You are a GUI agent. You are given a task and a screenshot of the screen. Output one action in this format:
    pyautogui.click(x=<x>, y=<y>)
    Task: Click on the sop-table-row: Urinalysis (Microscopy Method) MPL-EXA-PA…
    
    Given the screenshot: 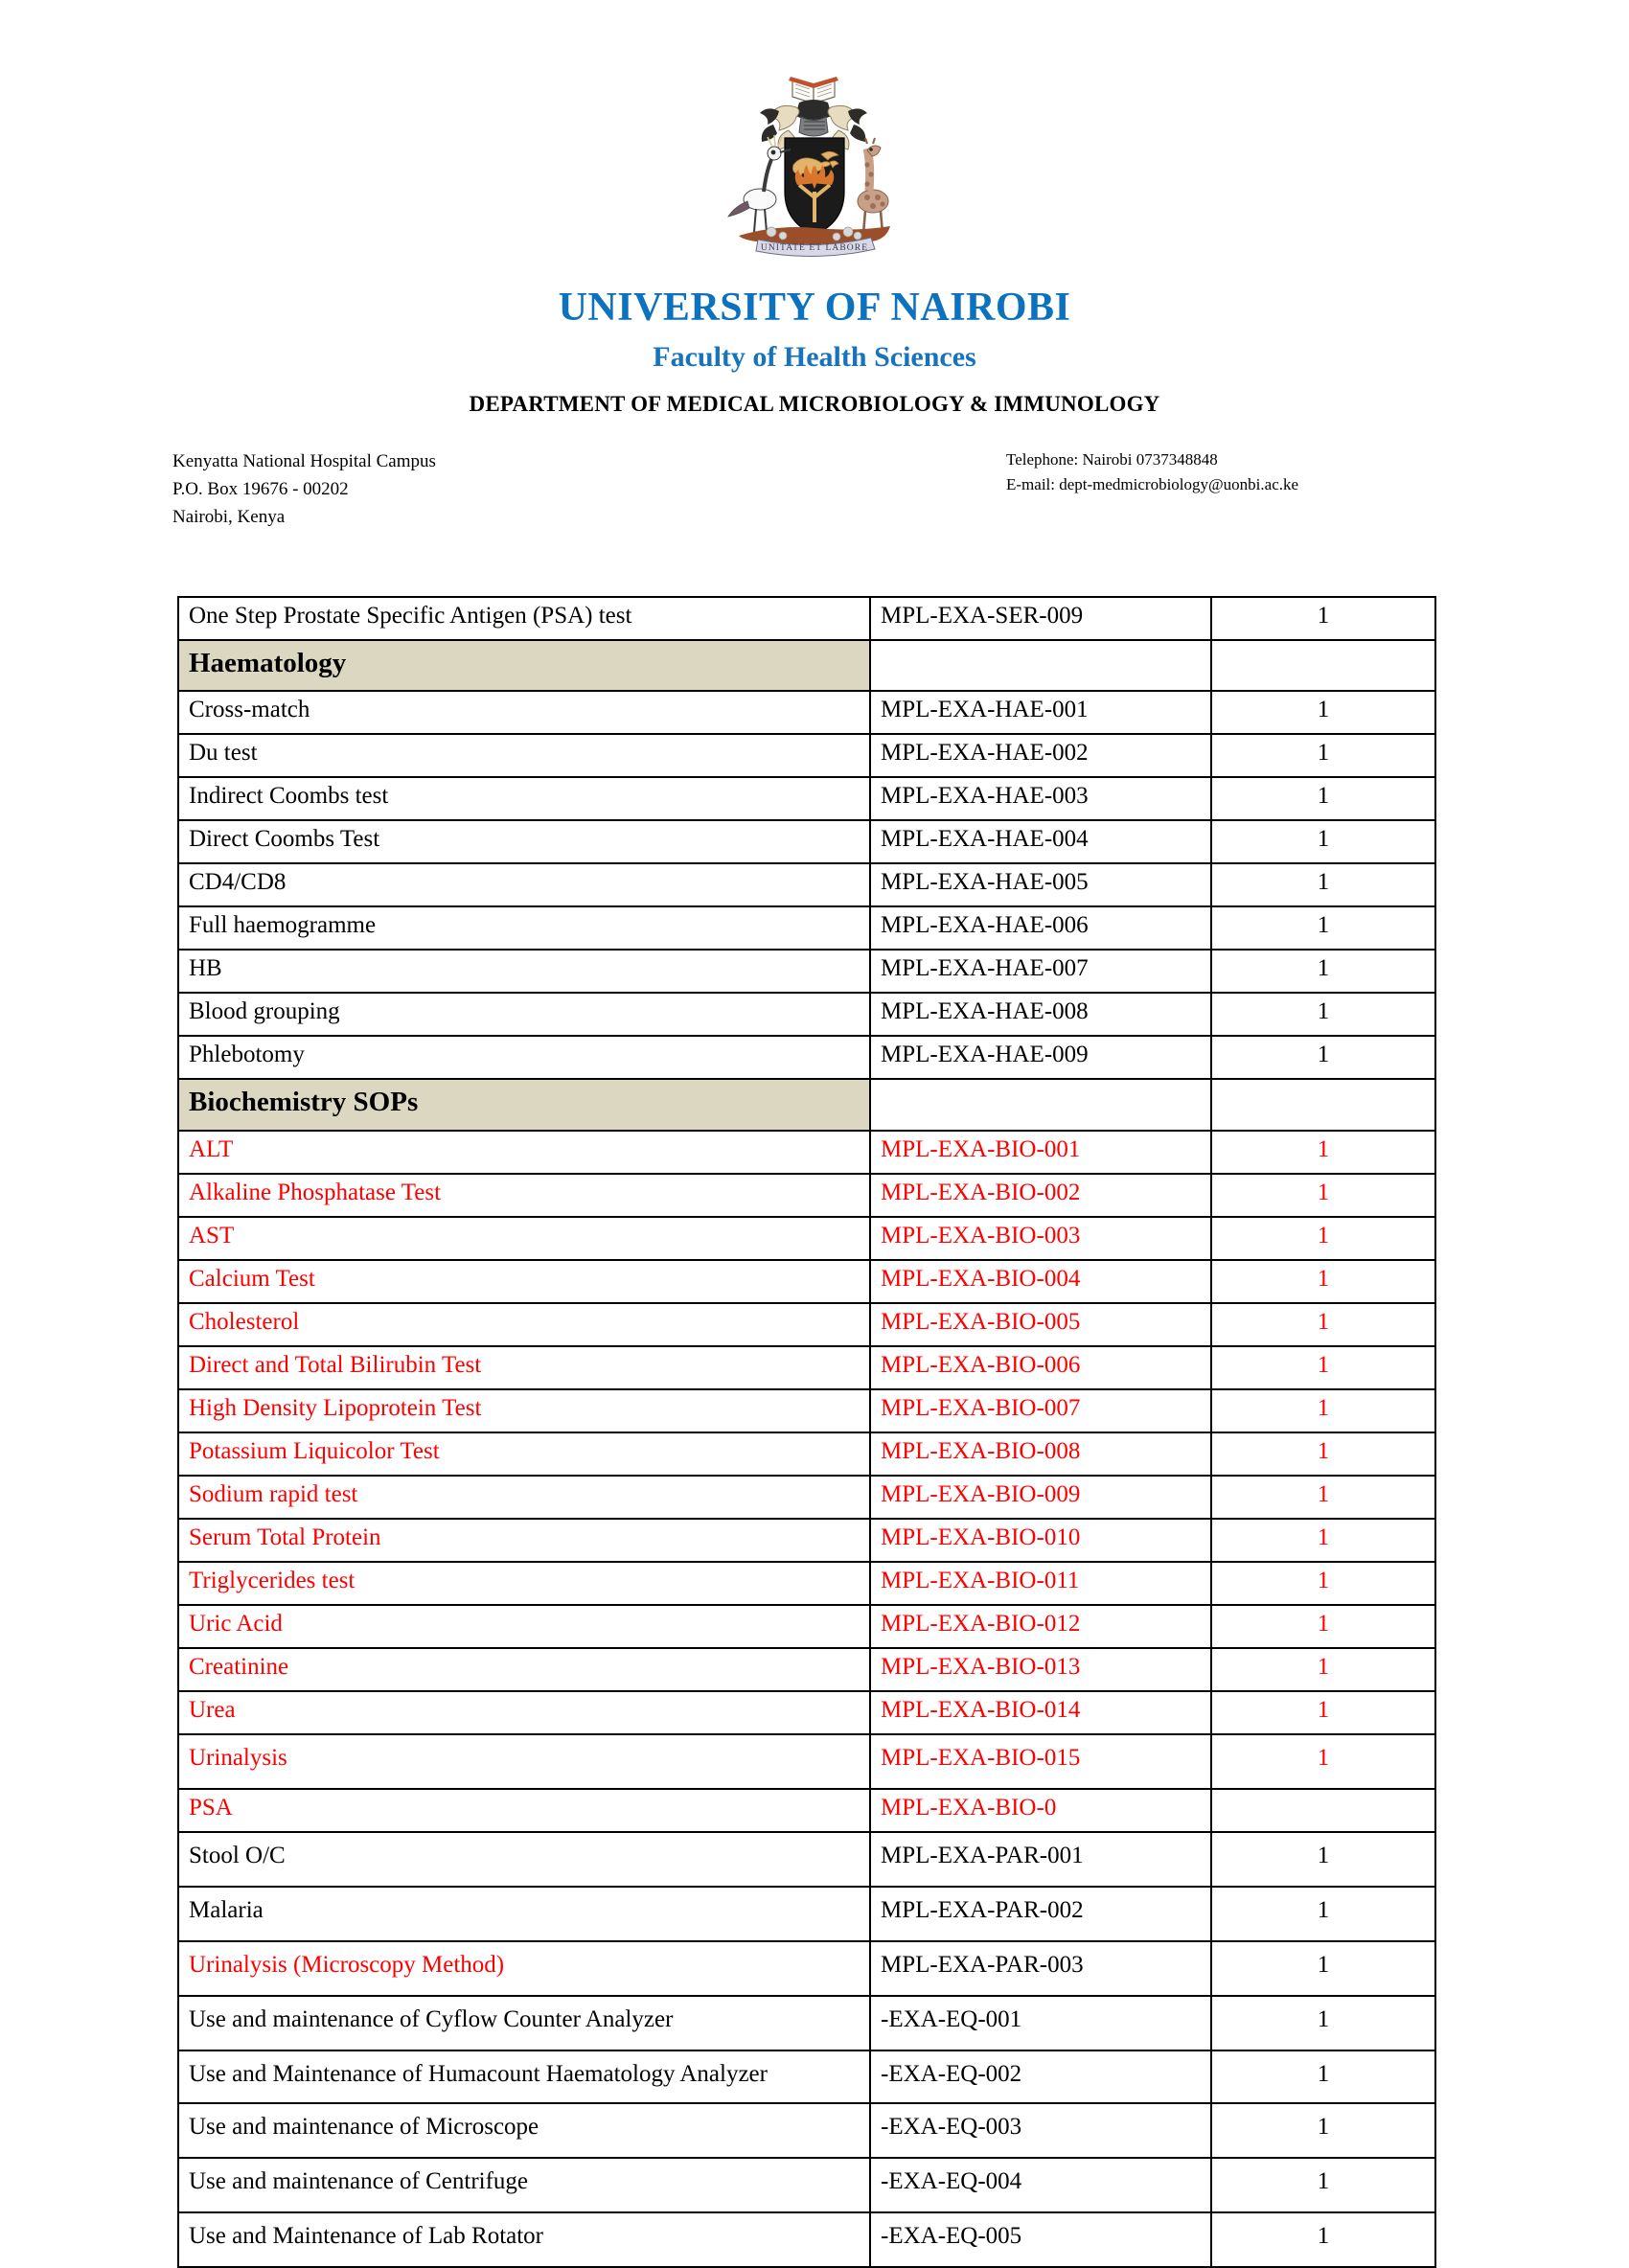 What is the action you would take?
    pyautogui.click(x=806, y=1968)
    